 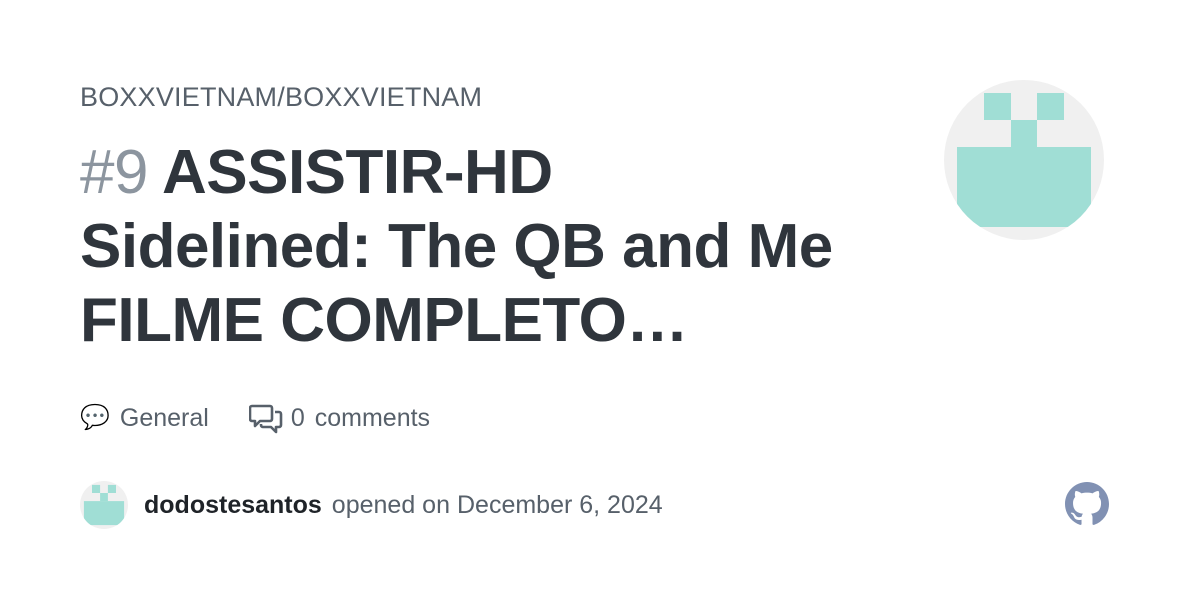 I want to click on comments: 0 comments, so click(x=339, y=418).